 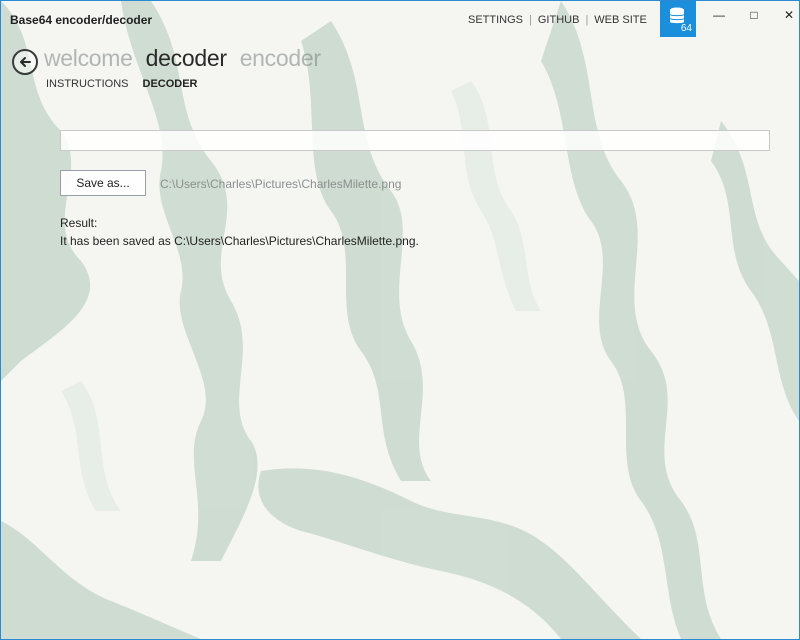 I want to click on base64-input, so click(x=415, y=140).